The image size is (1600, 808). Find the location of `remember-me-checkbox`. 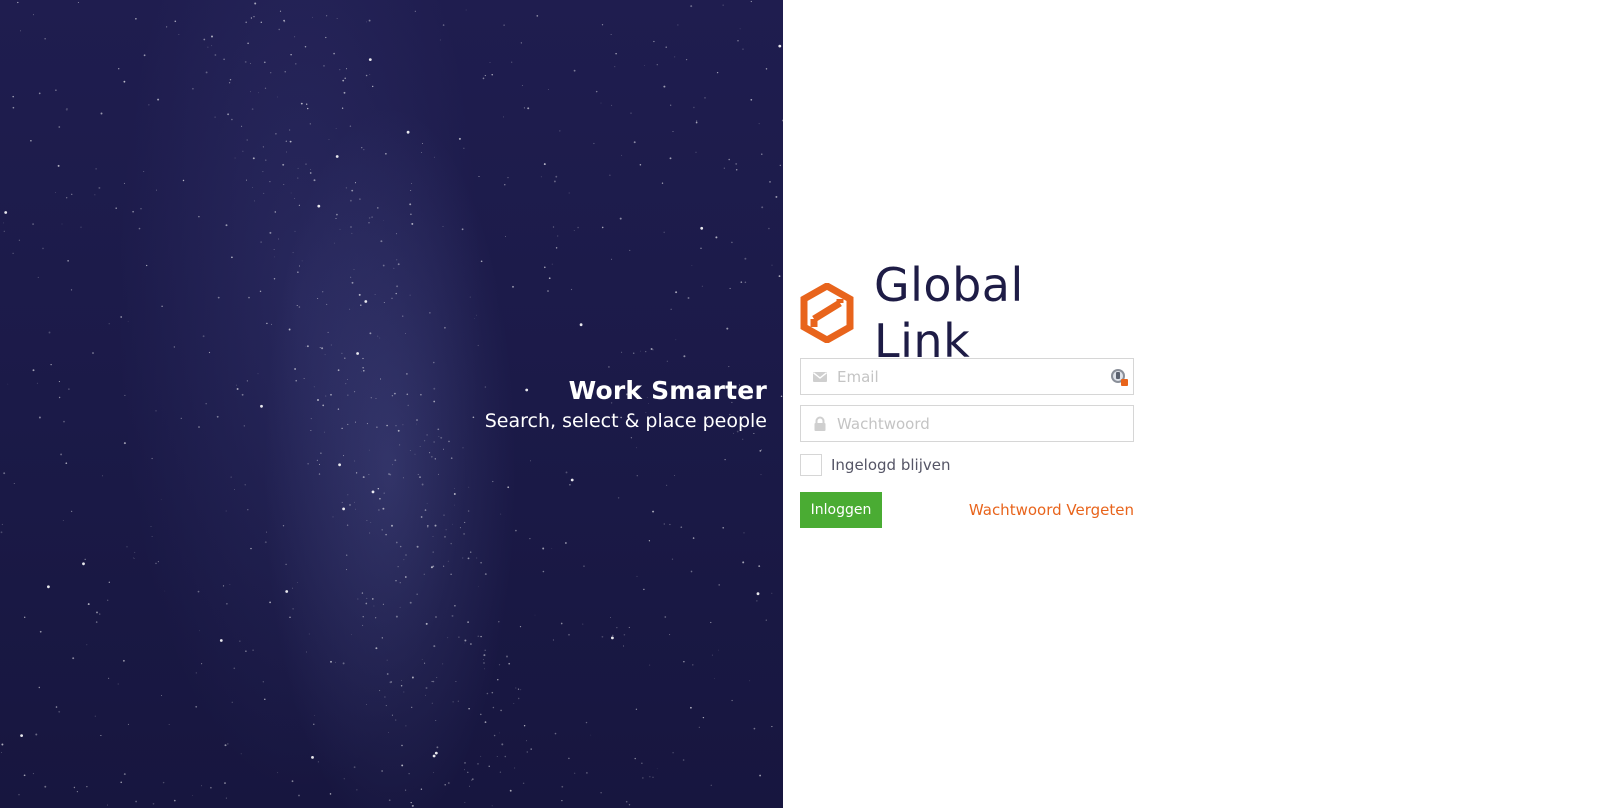

remember-me-checkbox is located at coordinates (811, 465).